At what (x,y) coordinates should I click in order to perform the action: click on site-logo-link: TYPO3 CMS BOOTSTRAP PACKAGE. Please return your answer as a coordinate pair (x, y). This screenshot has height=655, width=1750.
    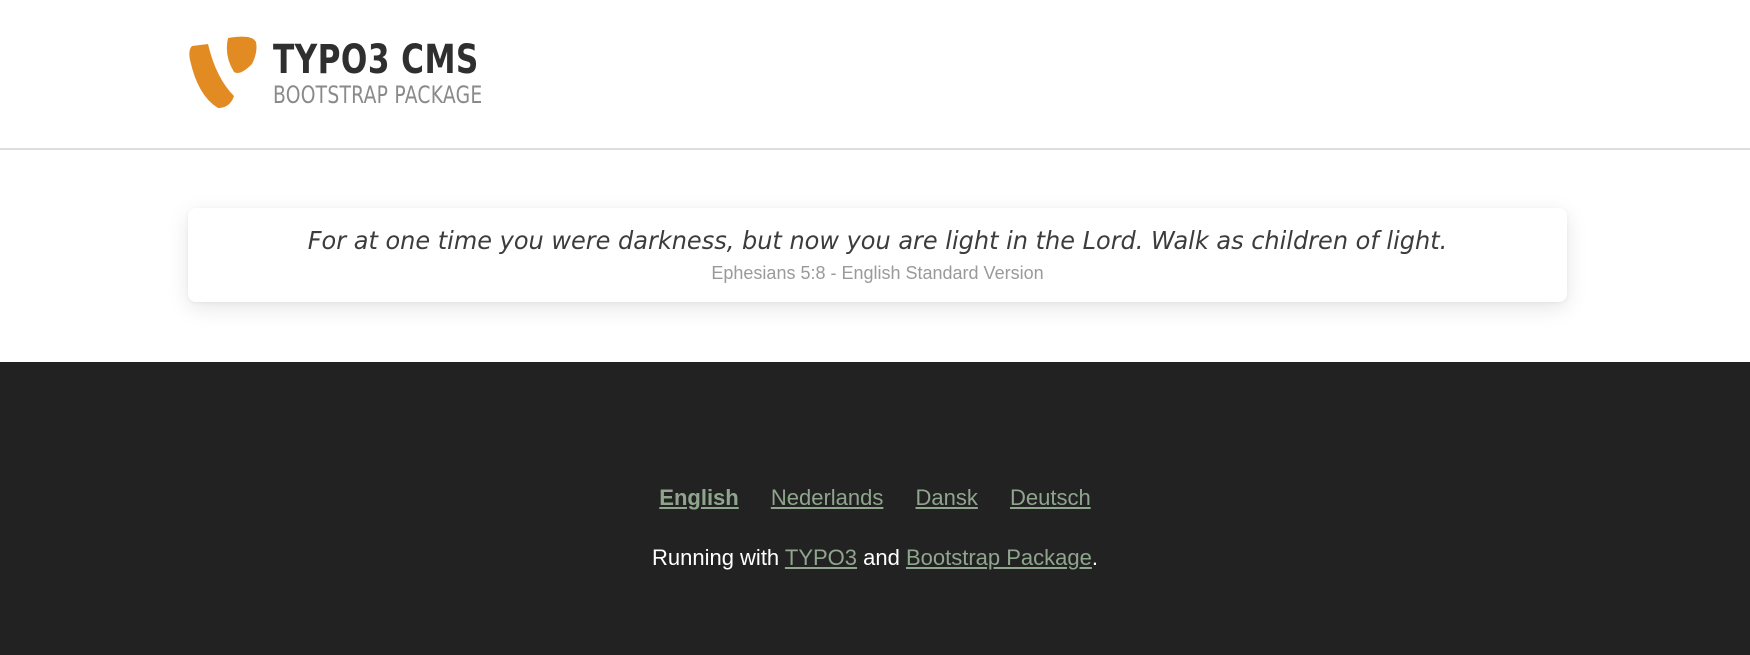
    Looking at the image, I should click on (363, 72).